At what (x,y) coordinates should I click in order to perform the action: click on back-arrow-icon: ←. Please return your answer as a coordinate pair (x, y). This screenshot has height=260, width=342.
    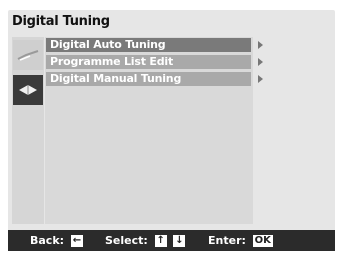
    Looking at the image, I should click on (76, 241).